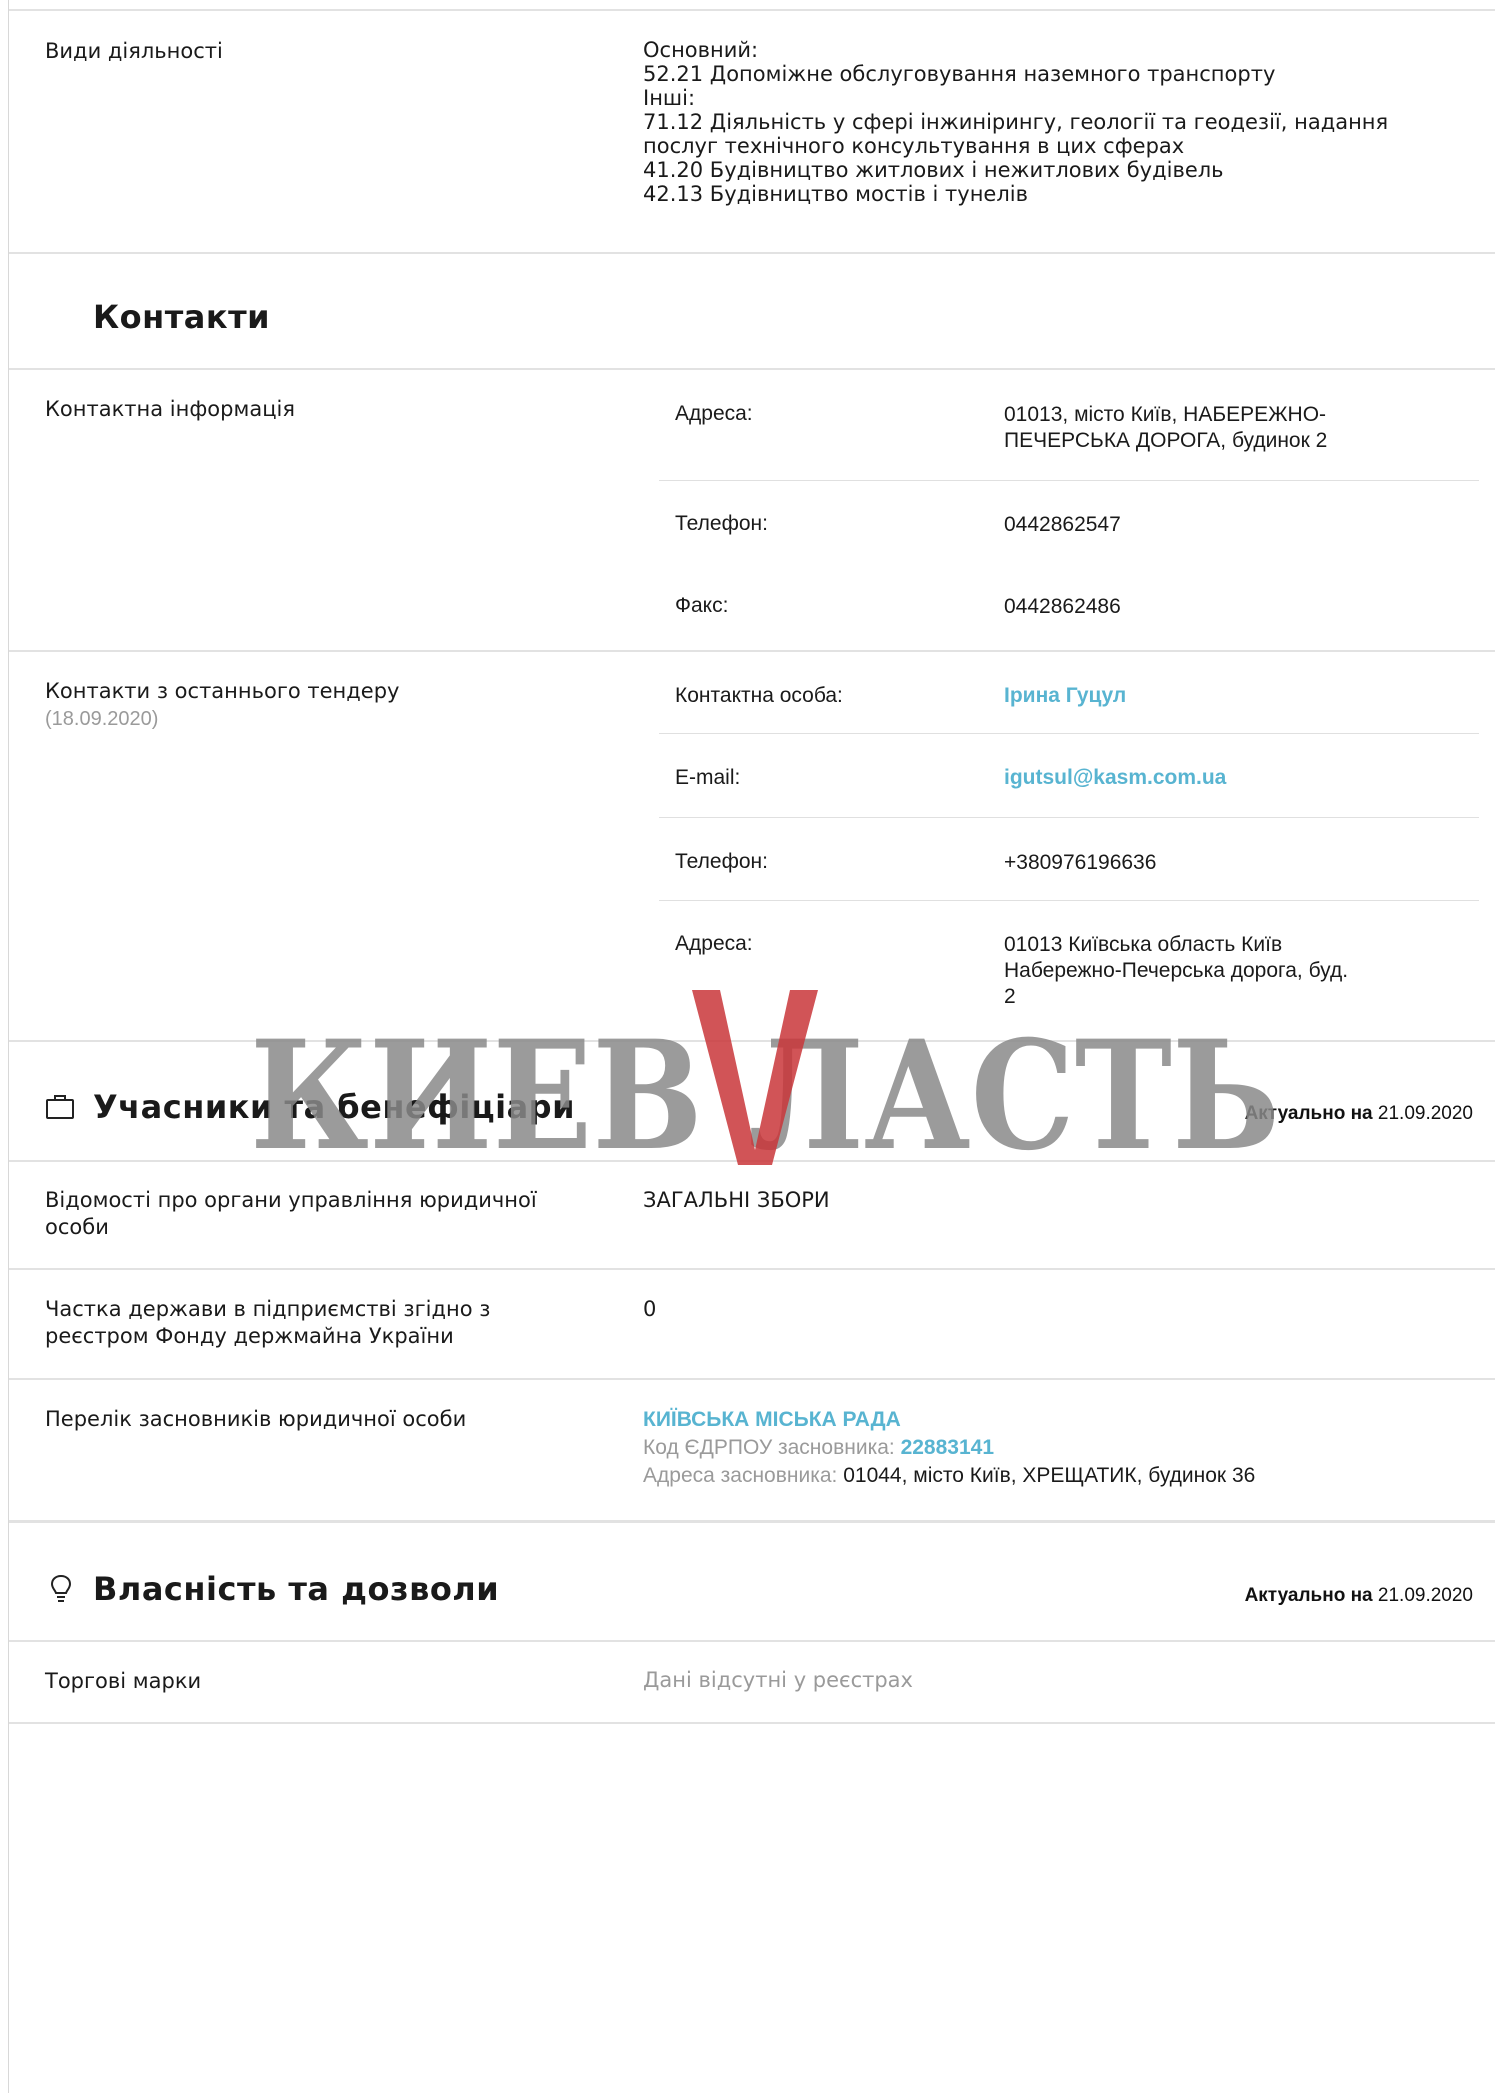  I want to click on founders-label: Перелік засновників юридичної особи, so click(256, 1419).